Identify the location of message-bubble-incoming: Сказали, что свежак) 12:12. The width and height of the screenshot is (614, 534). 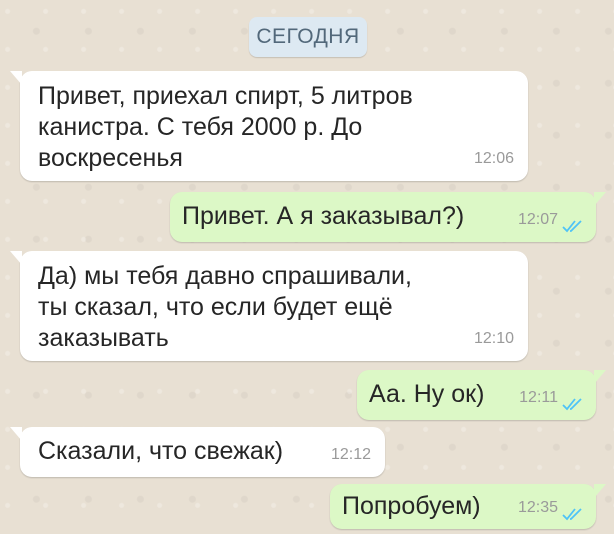
(197, 452).